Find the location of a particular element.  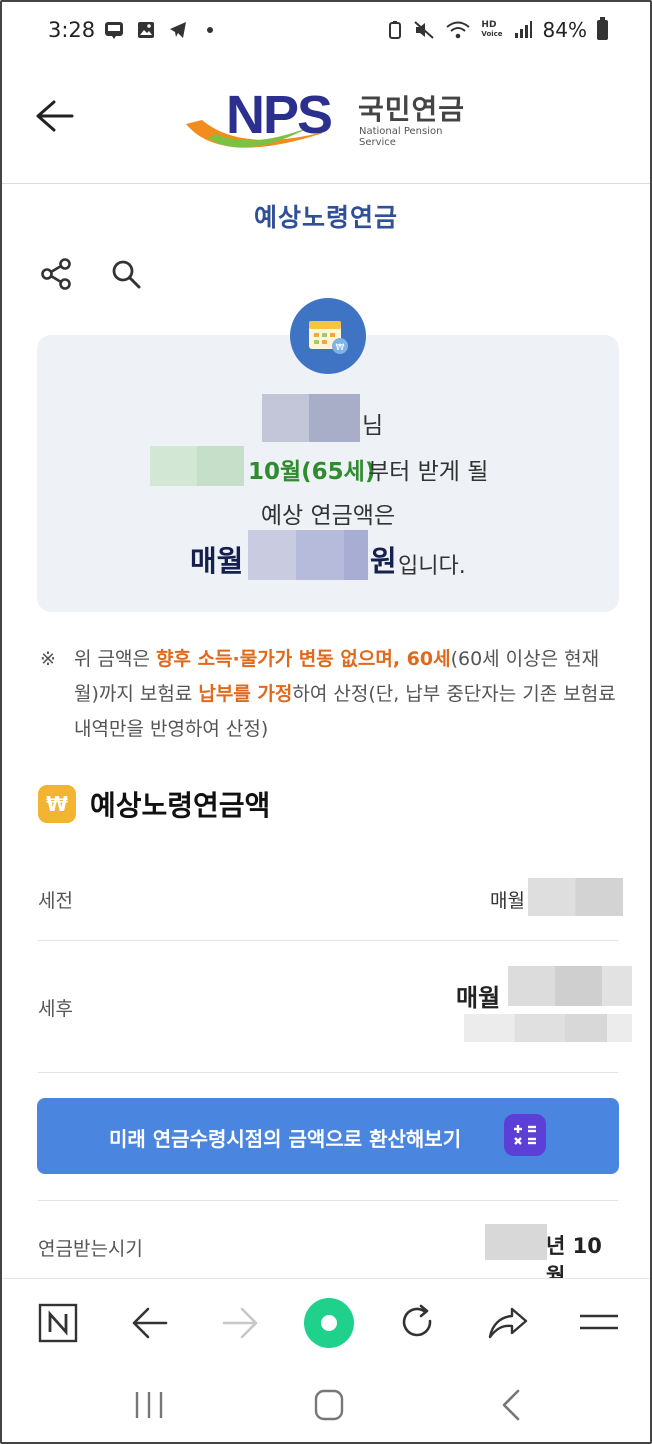

page-title: 예상노령연금 is located at coordinates (325, 217).